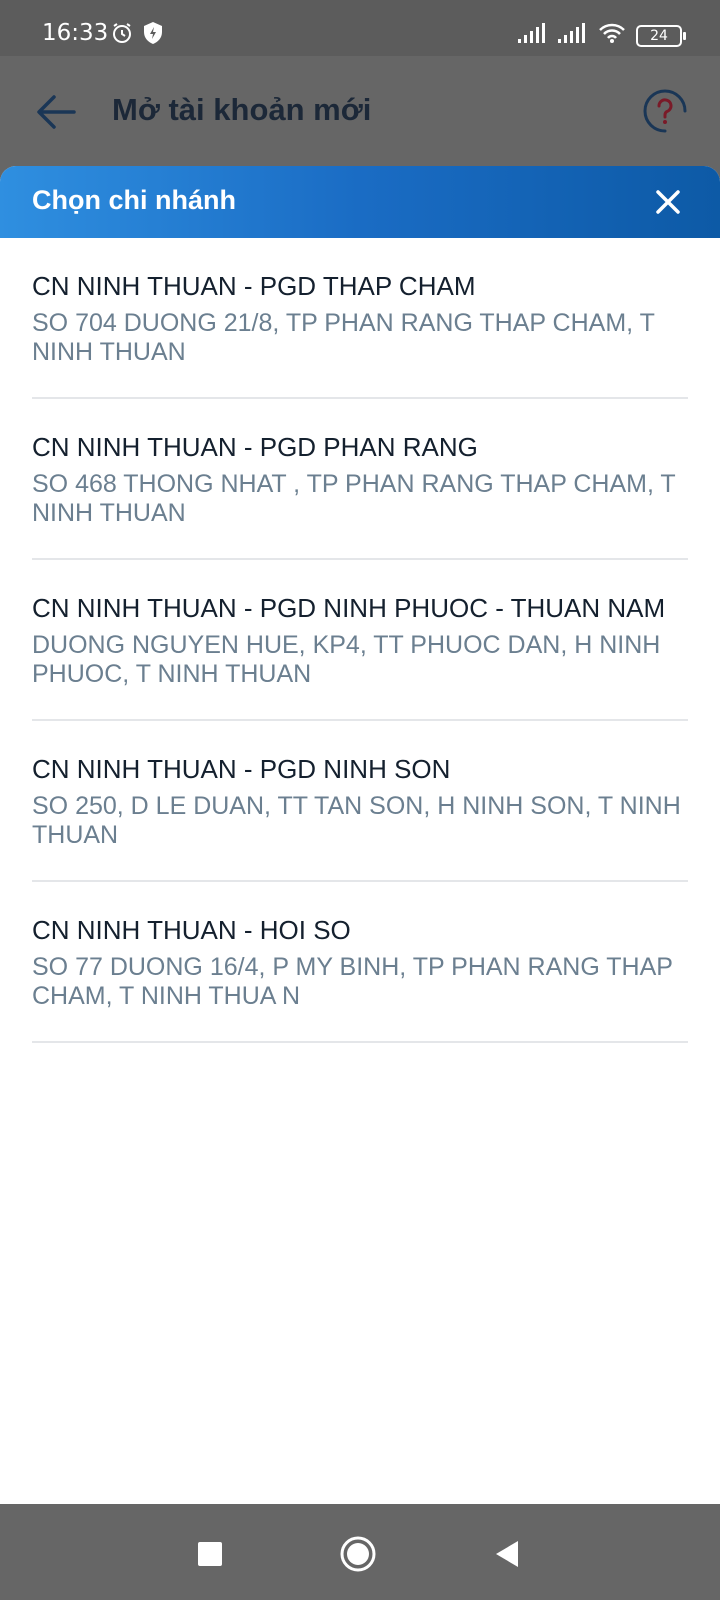 This screenshot has height=1600, width=720. What do you see at coordinates (122, 35) in the screenshot?
I see `alarm-icon` at bounding box center [122, 35].